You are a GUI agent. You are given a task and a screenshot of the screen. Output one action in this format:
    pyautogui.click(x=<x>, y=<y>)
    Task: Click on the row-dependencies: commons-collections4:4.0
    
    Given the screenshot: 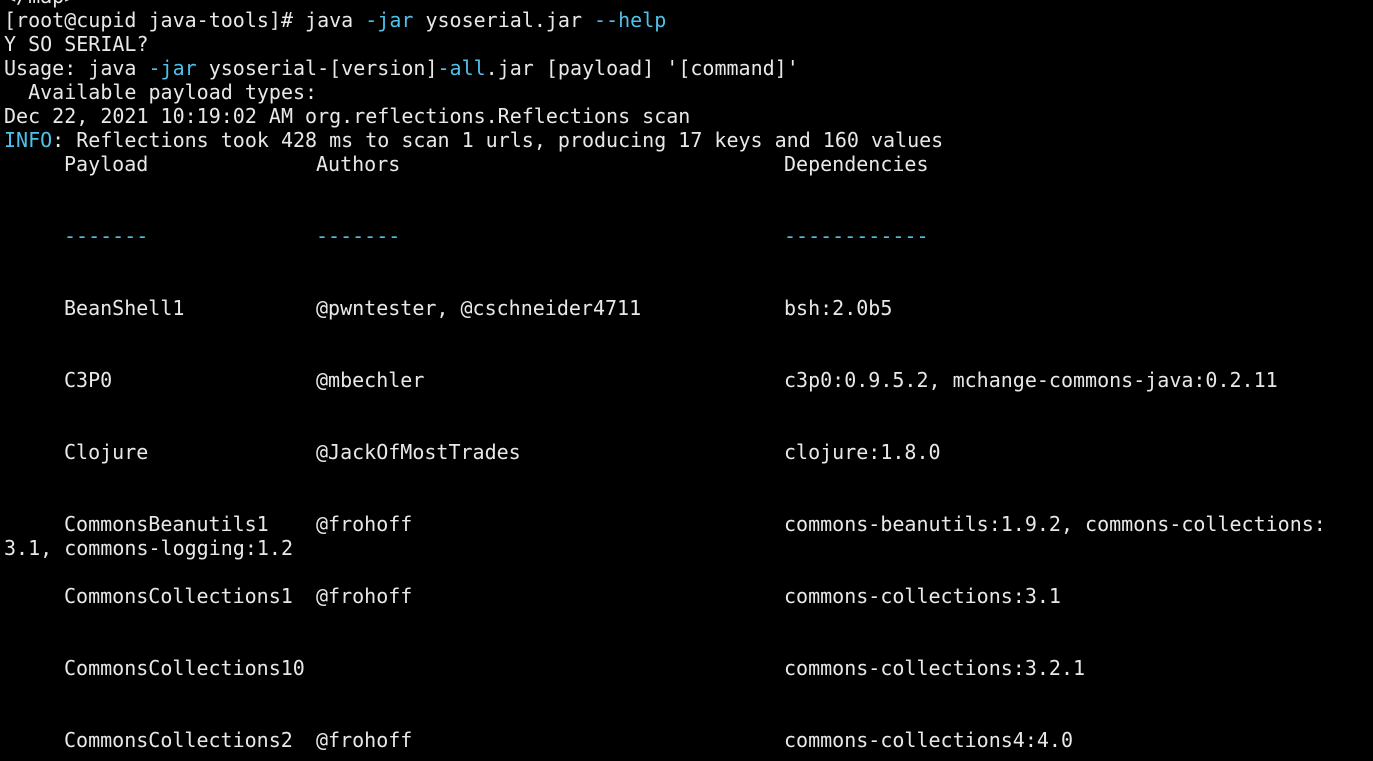 What is the action you would take?
    pyautogui.click(x=928, y=740)
    